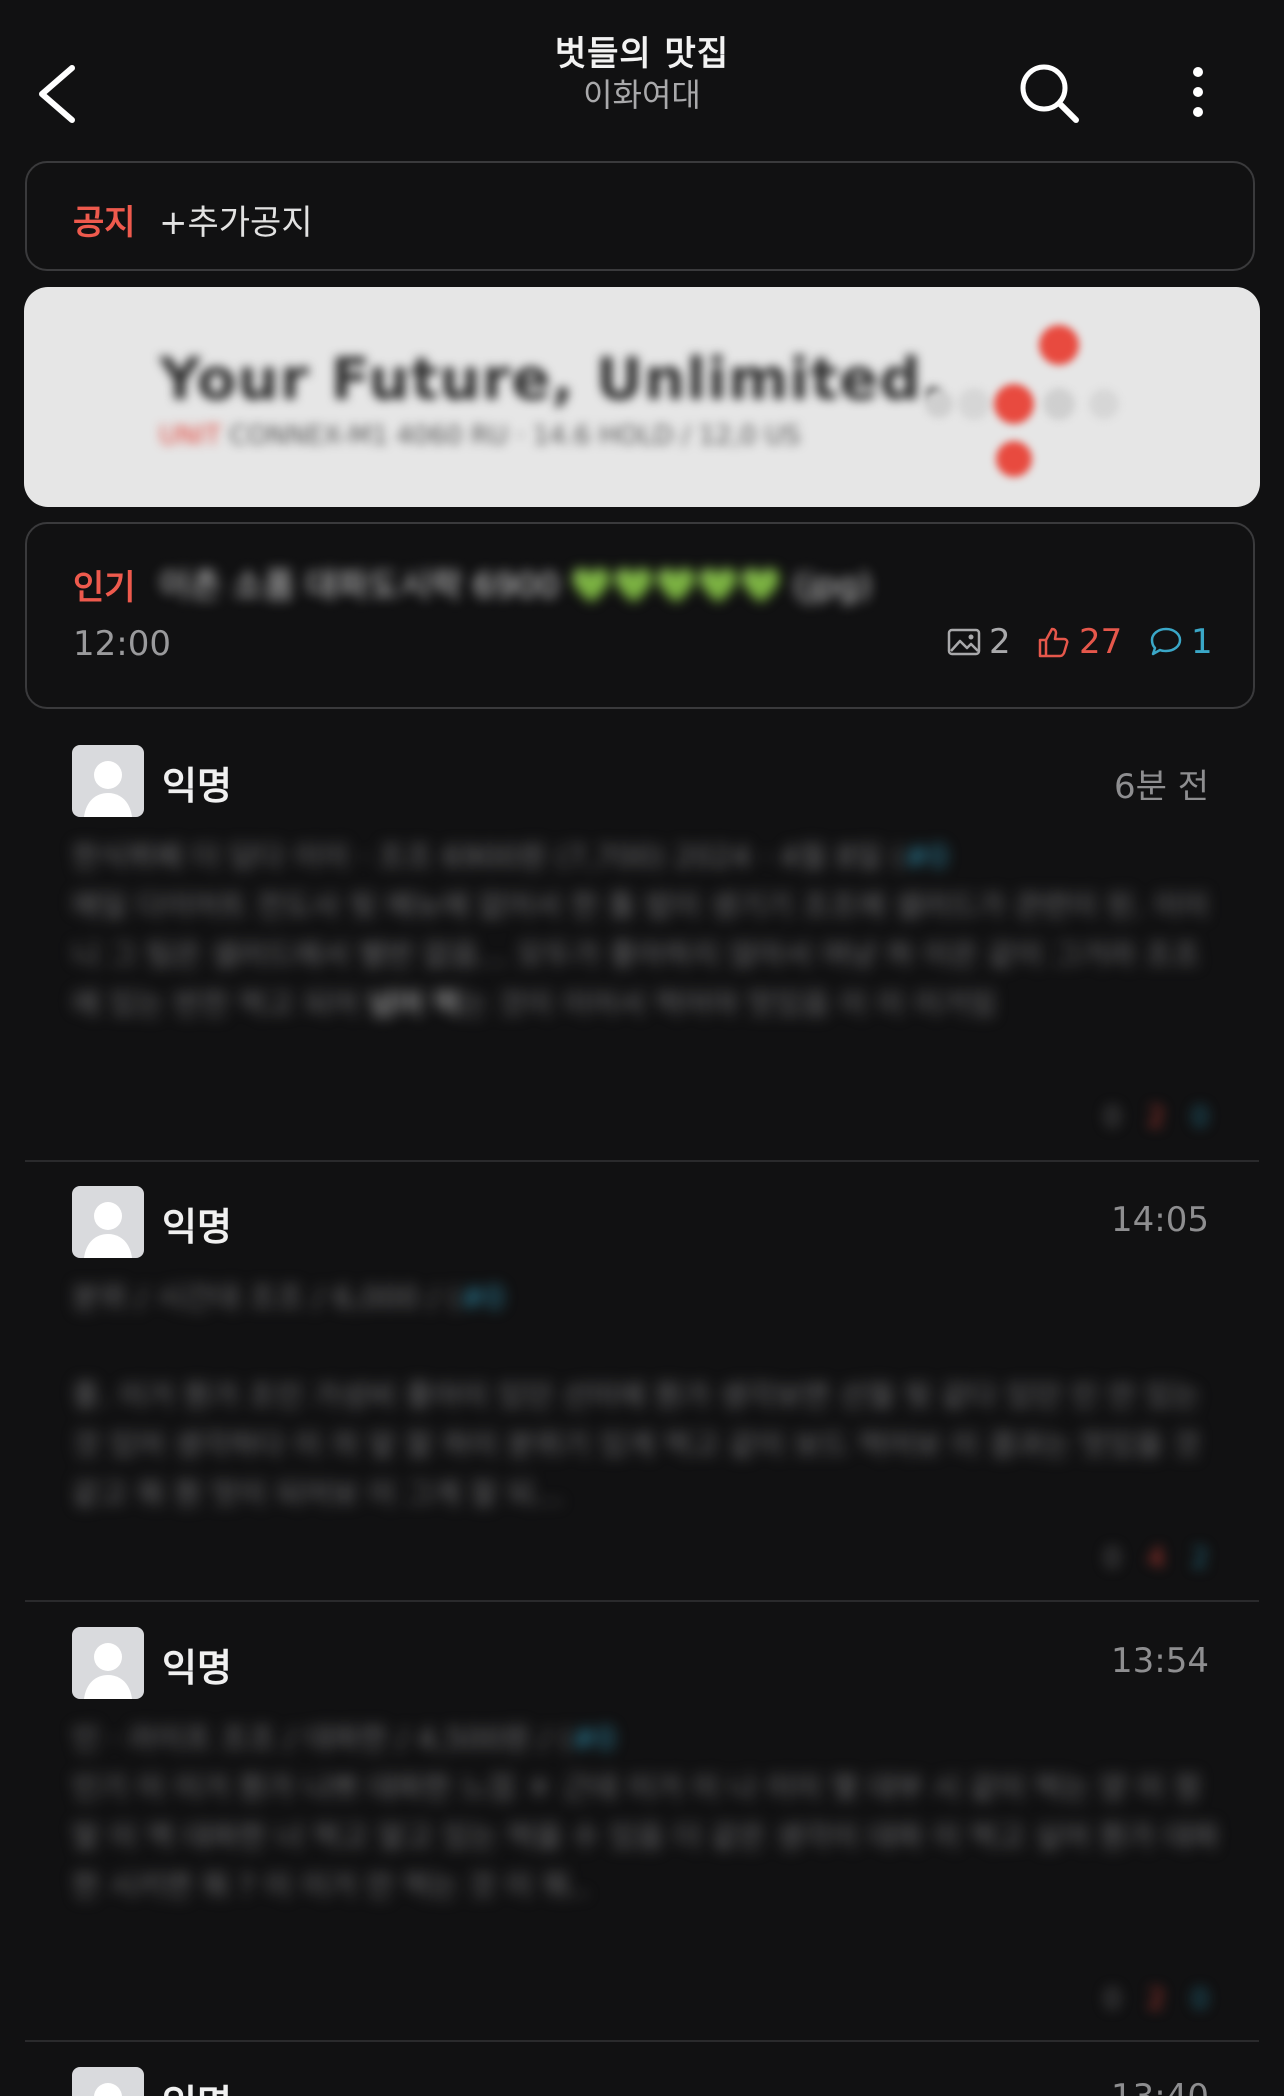  What do you see at coordinates (266, 1298) in the screenshot?
I see `post-preview-line: 분위 / 시간대 조조 / 6,000 / (` at bounding box center [266, 1298].